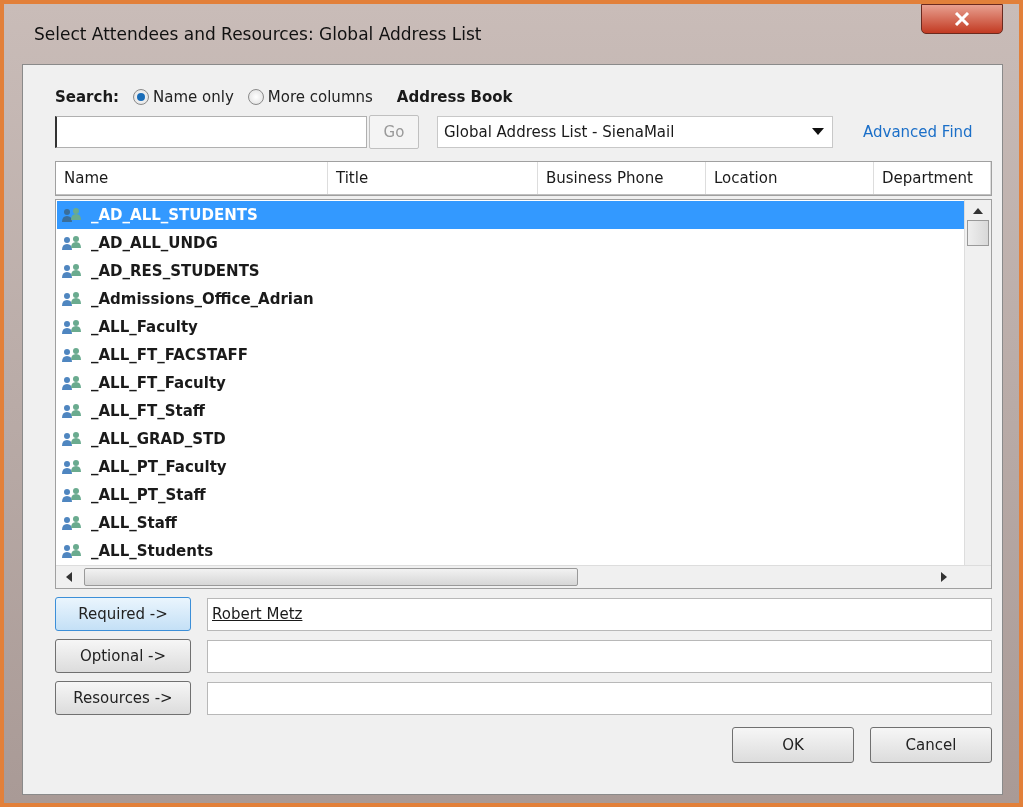  I want to click on window-title: Select Attendees and Resources: Global Address List, so click(257, 34).